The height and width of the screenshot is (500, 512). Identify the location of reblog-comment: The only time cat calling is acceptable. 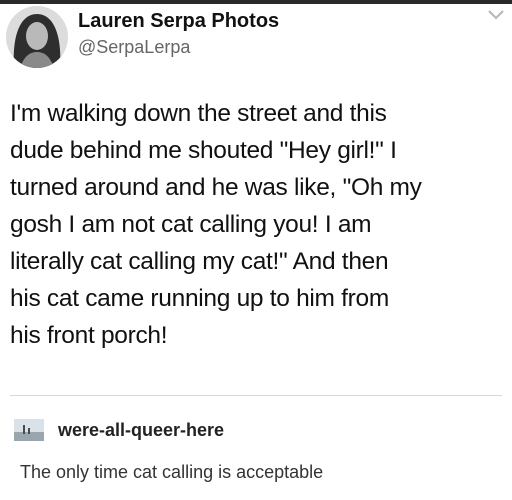
(172, 472).